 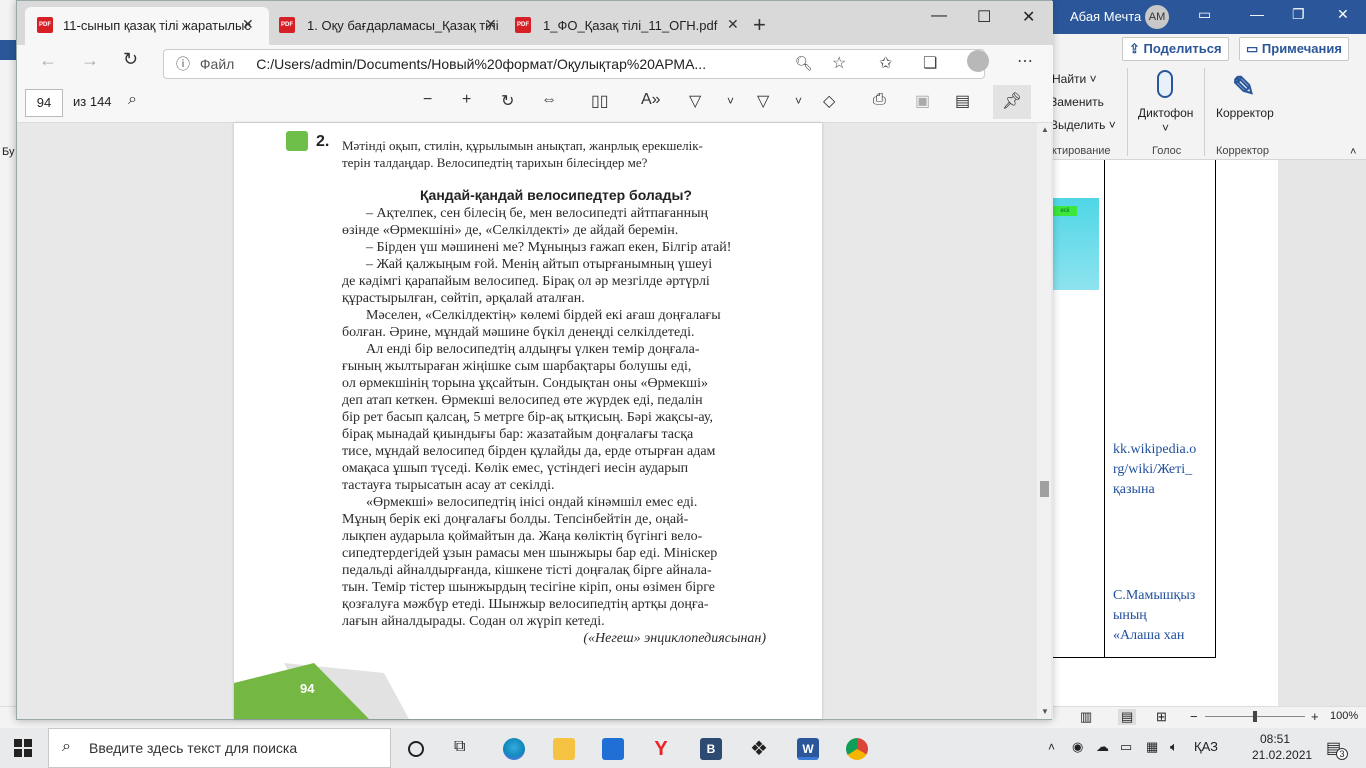 I want to click on restore-icon: ❐, so click(x=1298, y=14).